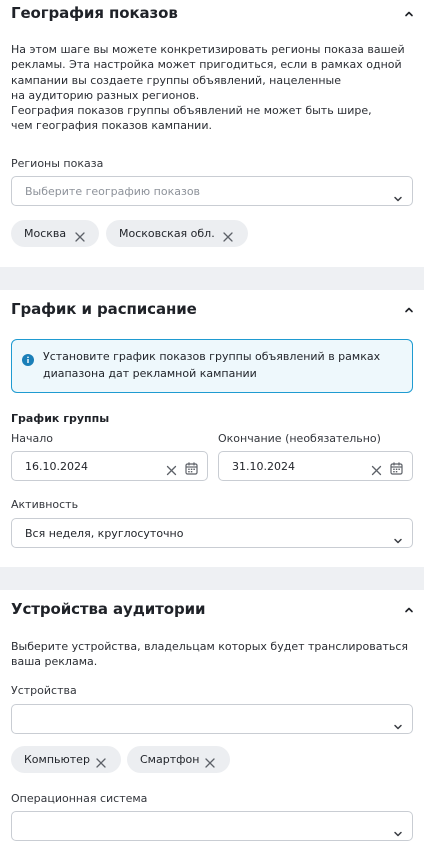 The image size is (424, 855). What do you see at coordinates (212, 826) in the screenshot?
I see `os-select` at bounding box center [212, 826].